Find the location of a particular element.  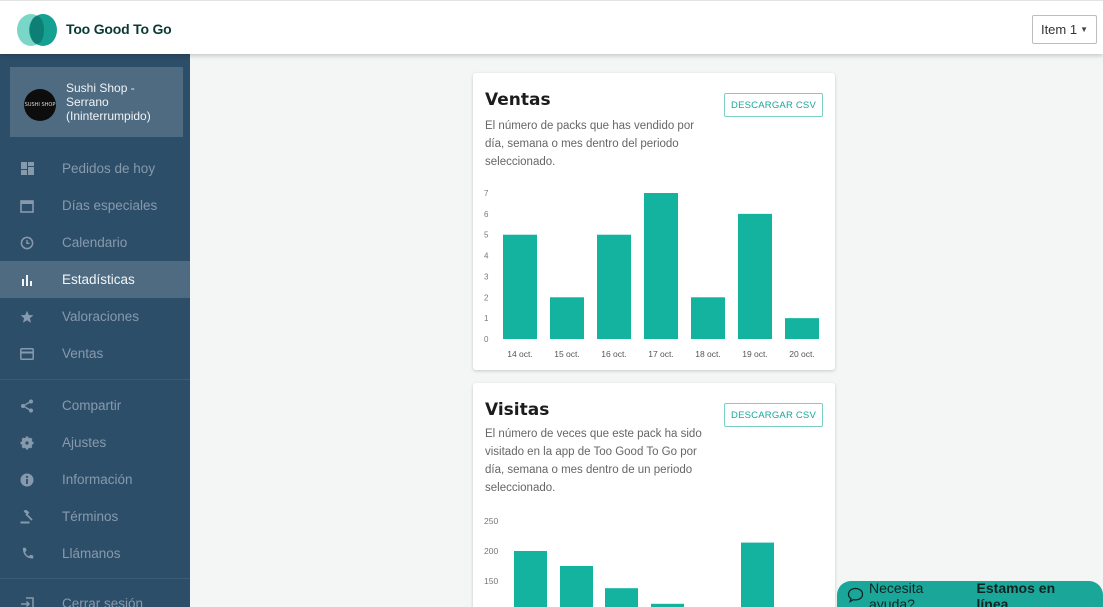

ventas-title: Ventas is located at coordinates (518, 100).